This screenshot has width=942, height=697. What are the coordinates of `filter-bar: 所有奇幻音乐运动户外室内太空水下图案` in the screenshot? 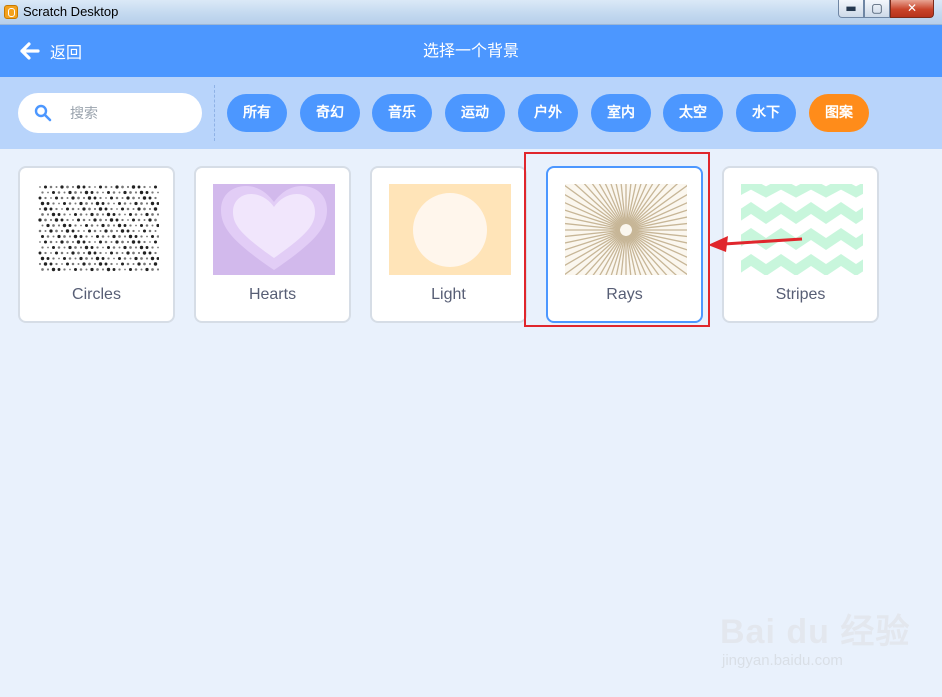 It's located at (471, 113).